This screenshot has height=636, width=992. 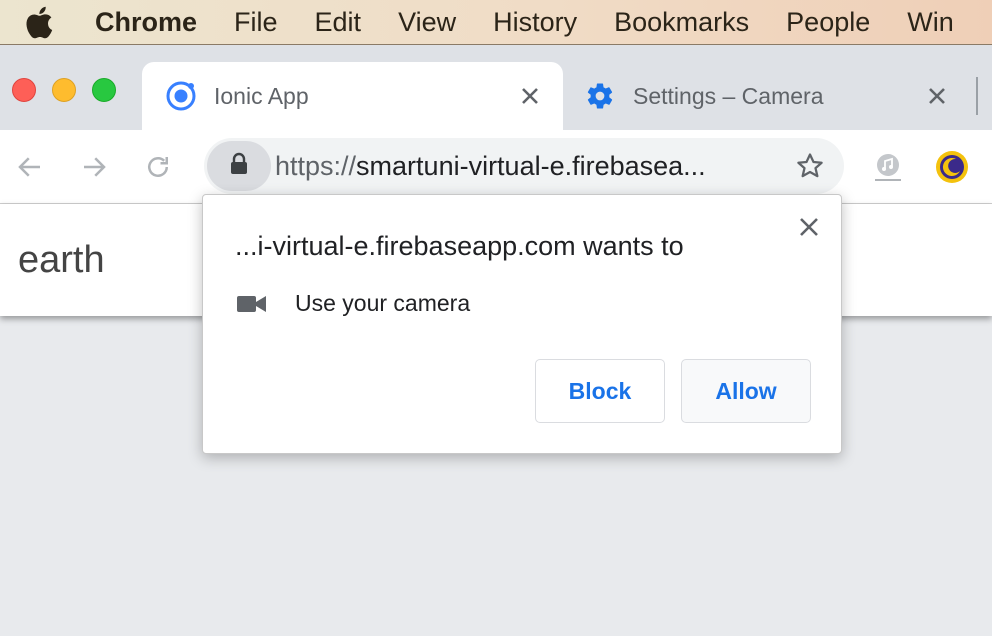 I want to click on menu-history: History, so click(x=535, y=22).